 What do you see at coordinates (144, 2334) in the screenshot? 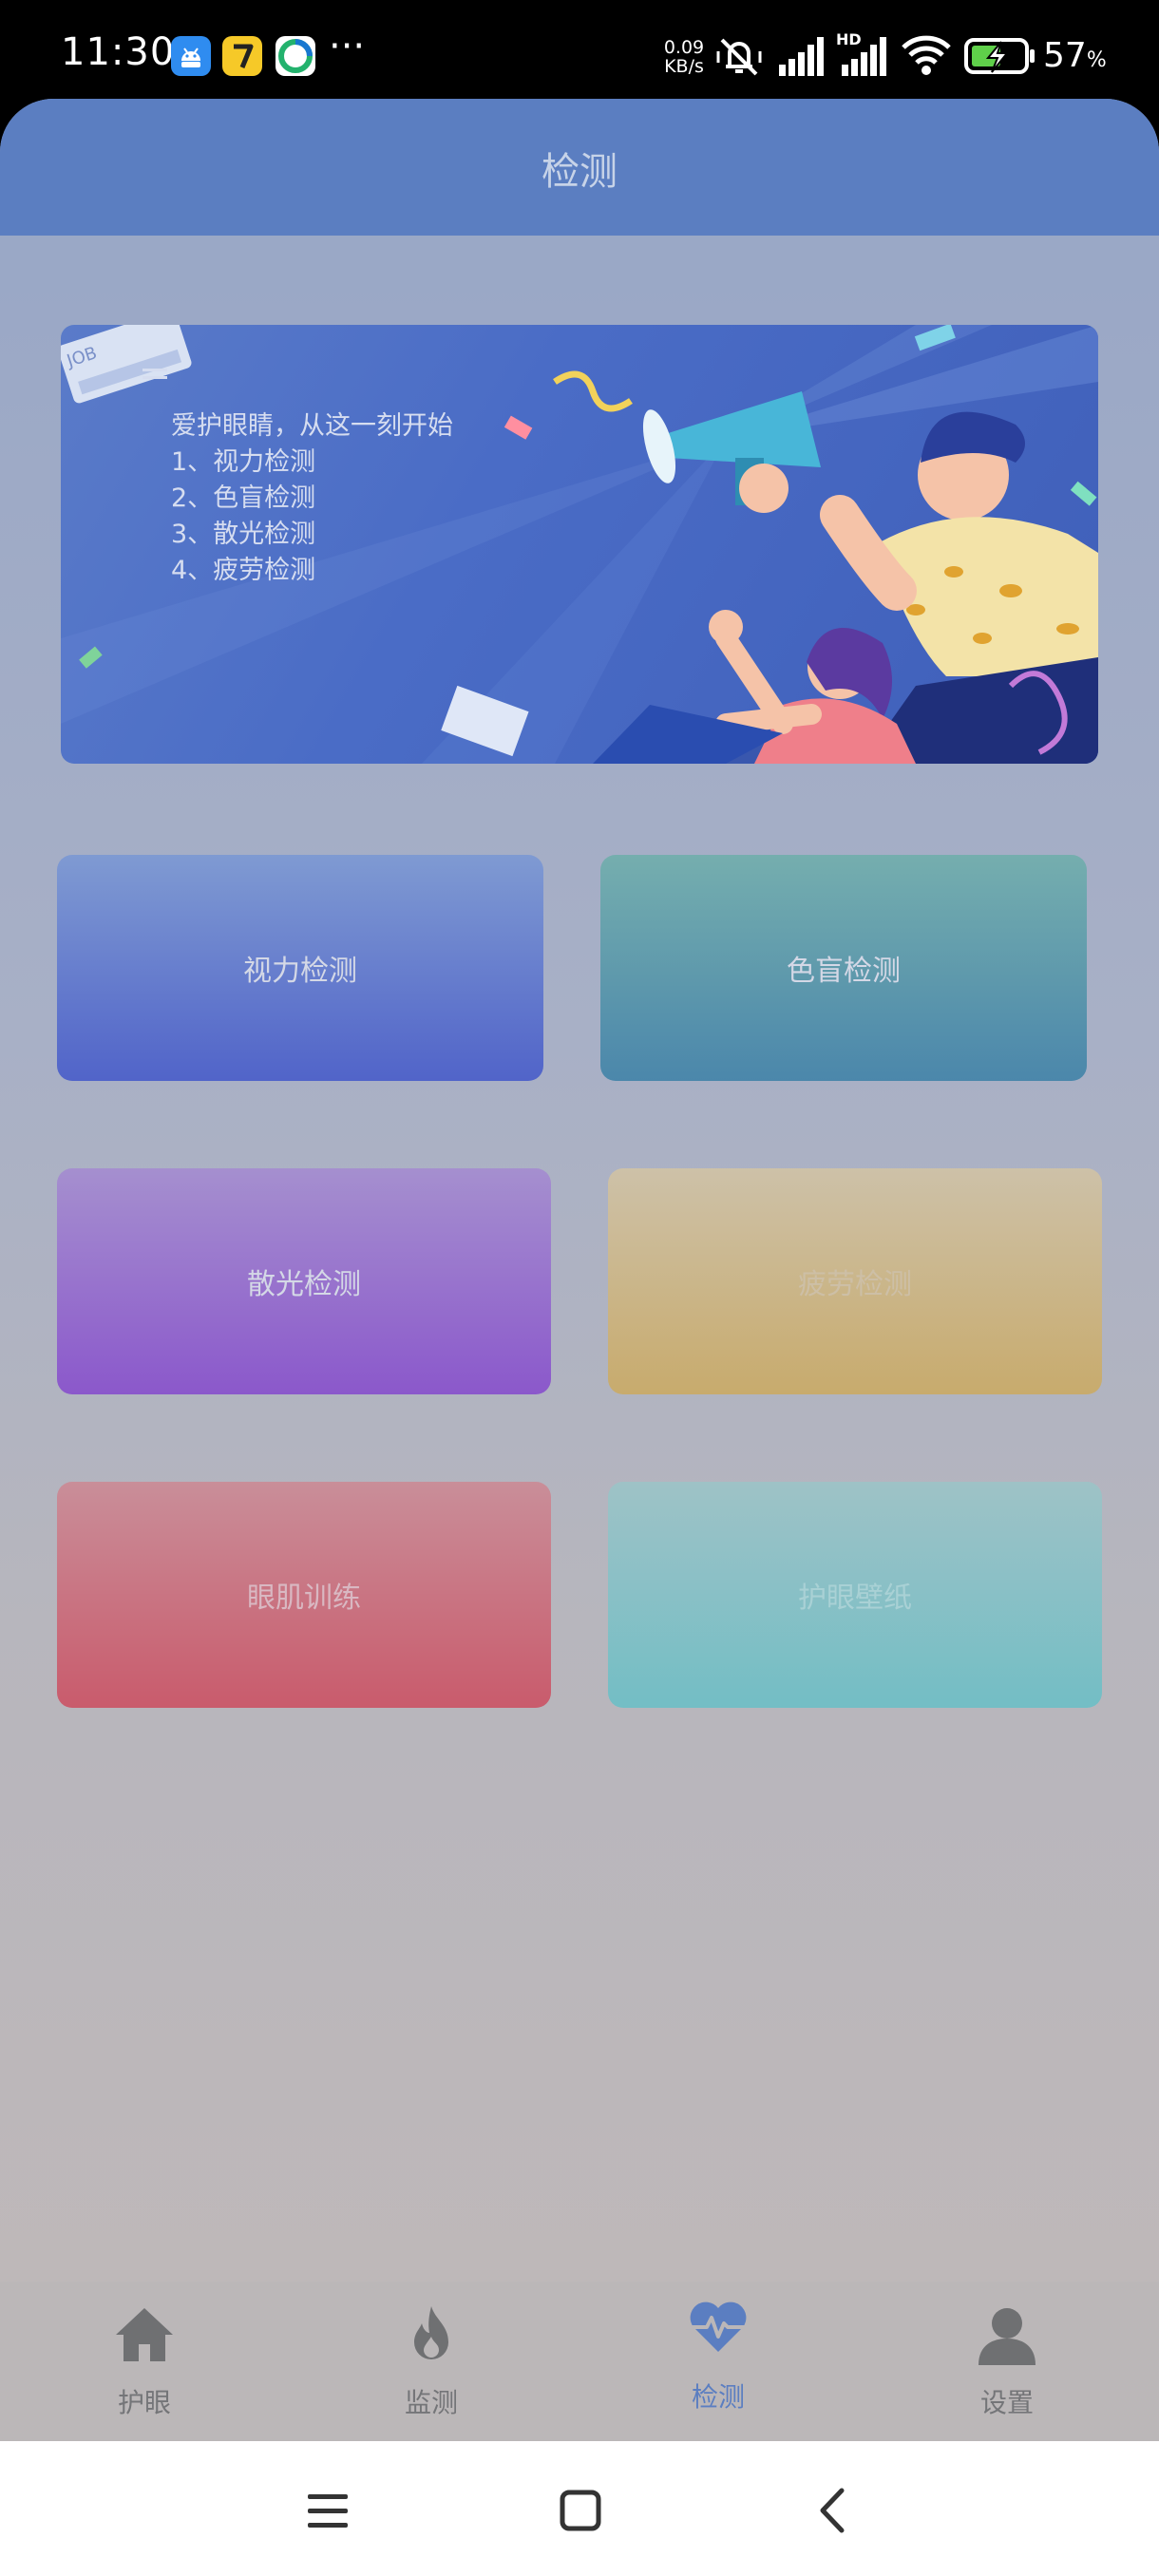
I see `home-icon` at bounding box center [144, 2334].